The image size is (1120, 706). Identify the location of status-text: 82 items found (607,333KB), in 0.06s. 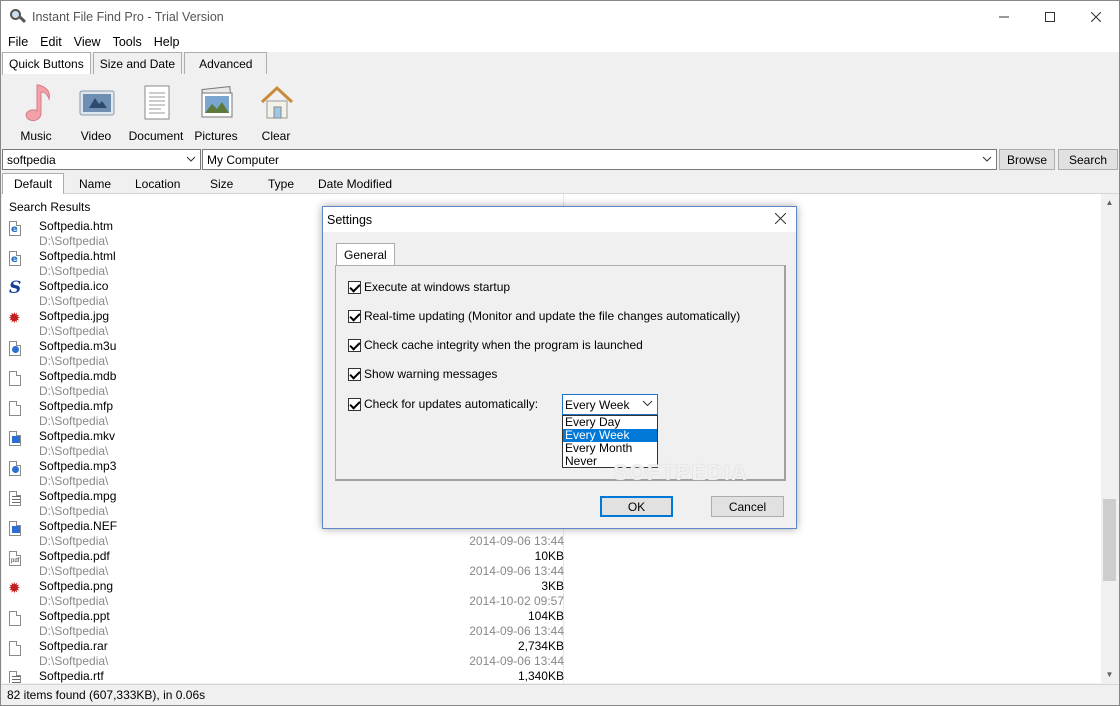
(106, 695).